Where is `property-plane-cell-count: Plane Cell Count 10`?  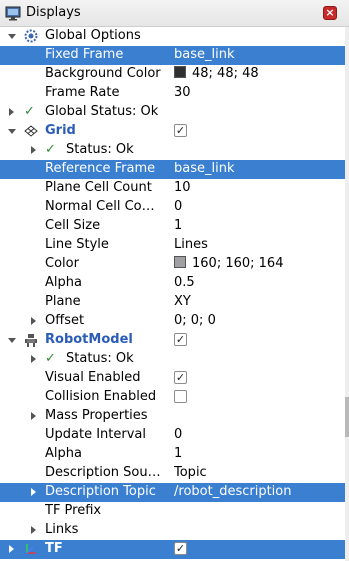
property-plane-cell-count: Plane Cell Count 10 is located at coordinates (172, 188).